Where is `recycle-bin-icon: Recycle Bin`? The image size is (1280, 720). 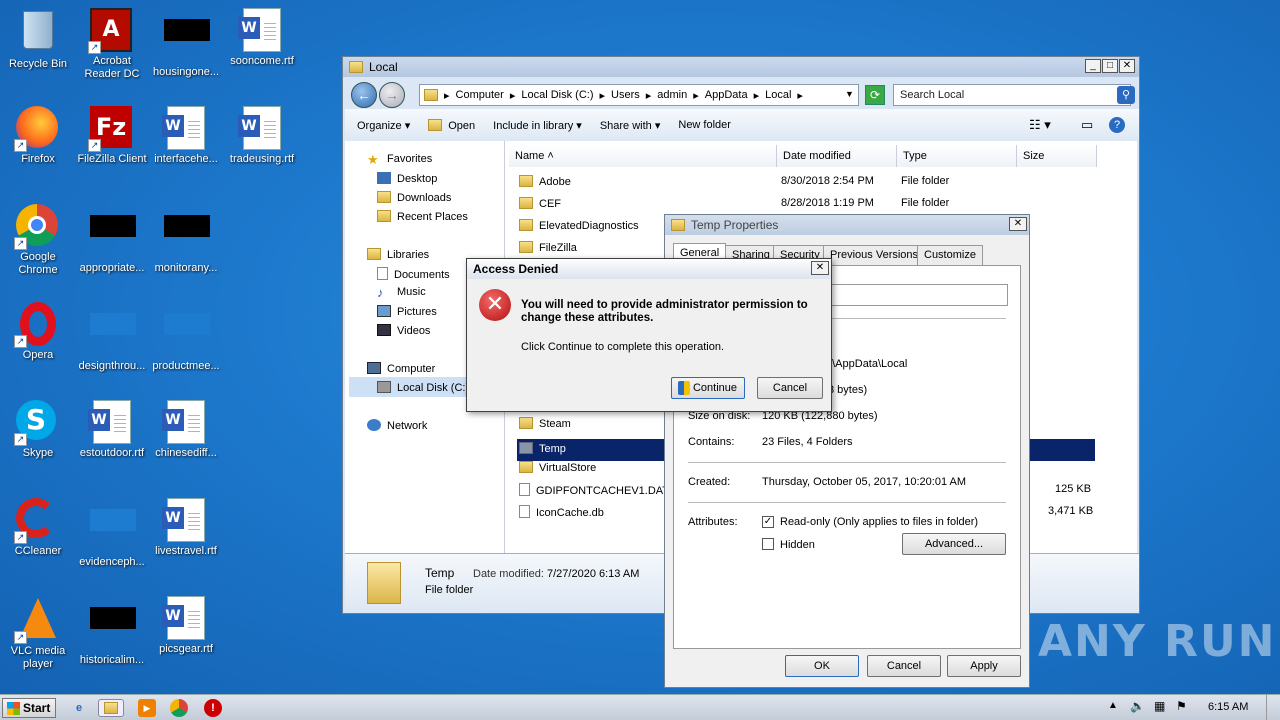
recycle-bin-icon: Recycle Bin is located at coordinates (38, 39).